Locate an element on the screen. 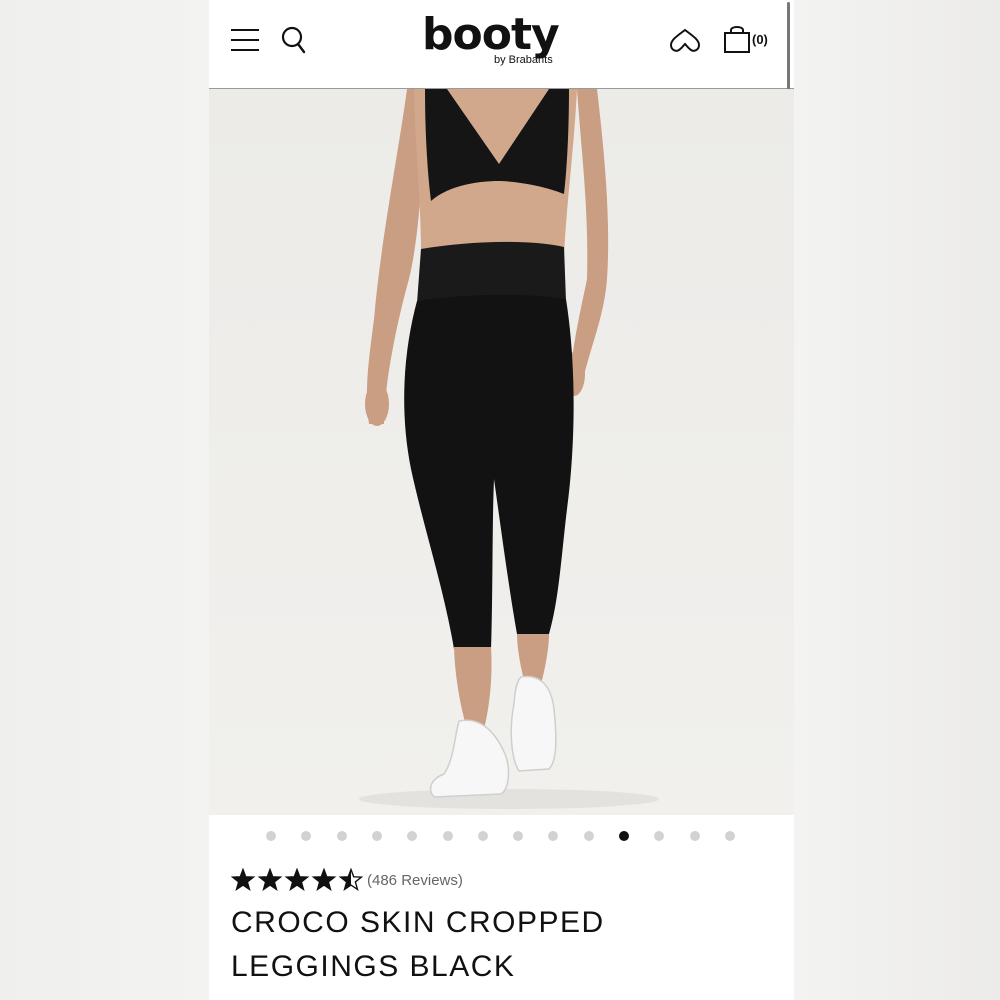 The height and width of the screenshot is (1000, 1000). hamburger-menu-icon is located at coordinates (245, 40).